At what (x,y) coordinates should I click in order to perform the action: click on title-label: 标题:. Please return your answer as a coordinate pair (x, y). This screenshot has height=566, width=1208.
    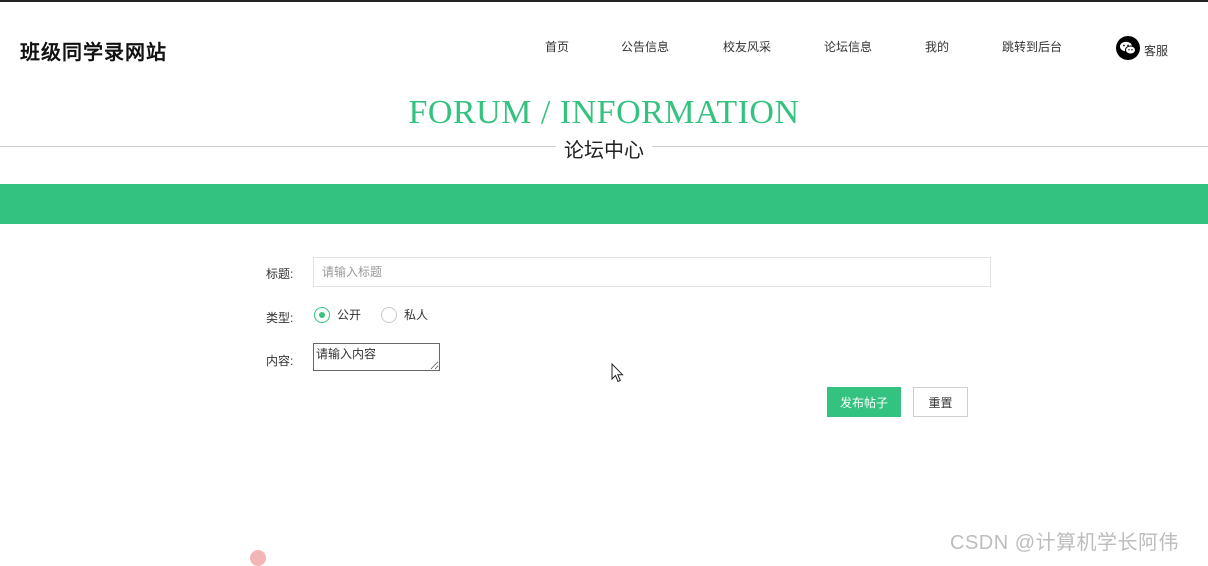
    Looking at the image, I should click on (280, 274).